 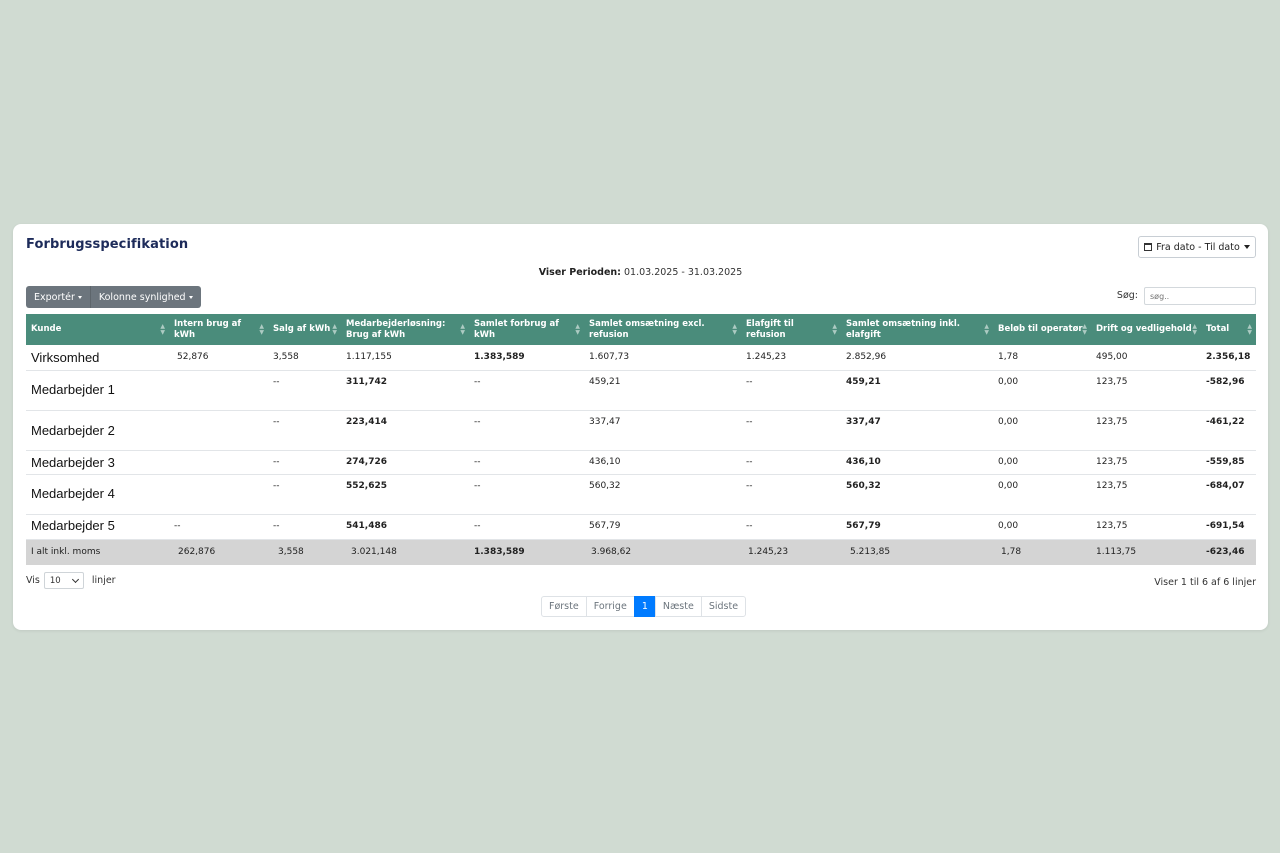 I want to click on table-cell: Medarbejder 2, so click(x=97, y=430).